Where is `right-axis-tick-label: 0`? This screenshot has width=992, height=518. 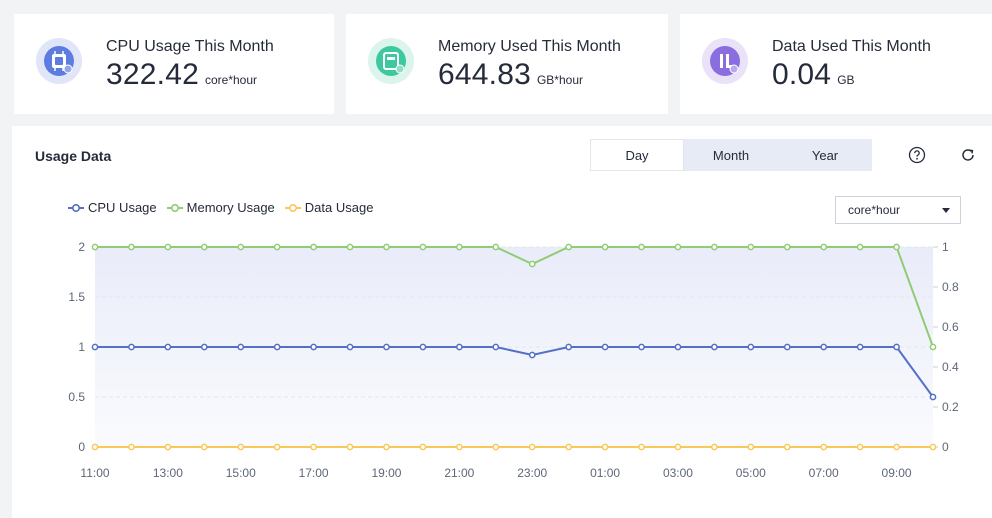
right-axis-tick-label: 0 is located at coordinates (945, 447).